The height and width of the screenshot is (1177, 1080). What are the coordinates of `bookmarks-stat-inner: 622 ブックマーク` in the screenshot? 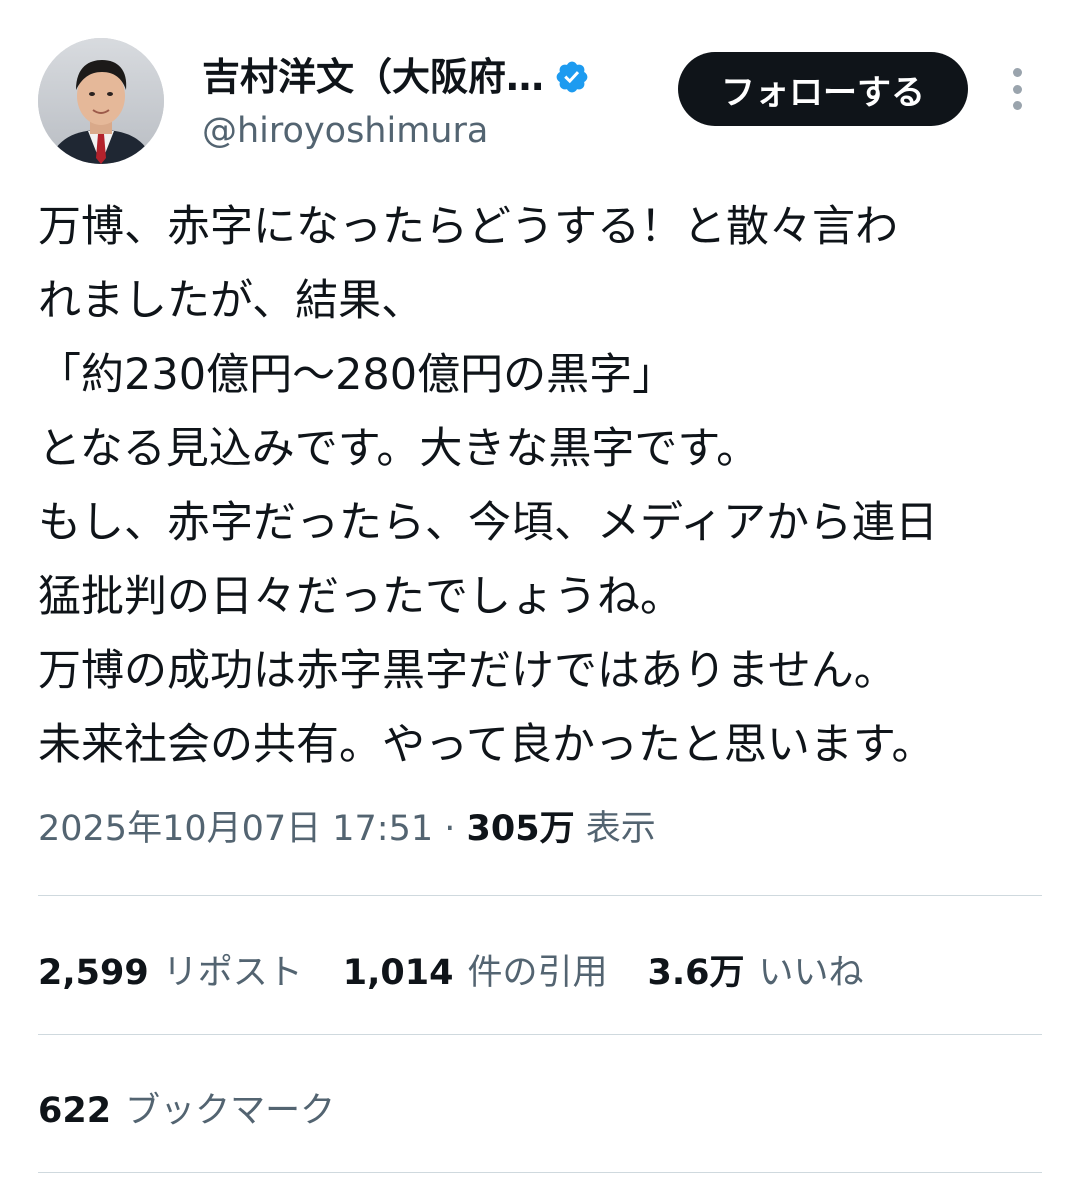 It's located at (186, 1107).